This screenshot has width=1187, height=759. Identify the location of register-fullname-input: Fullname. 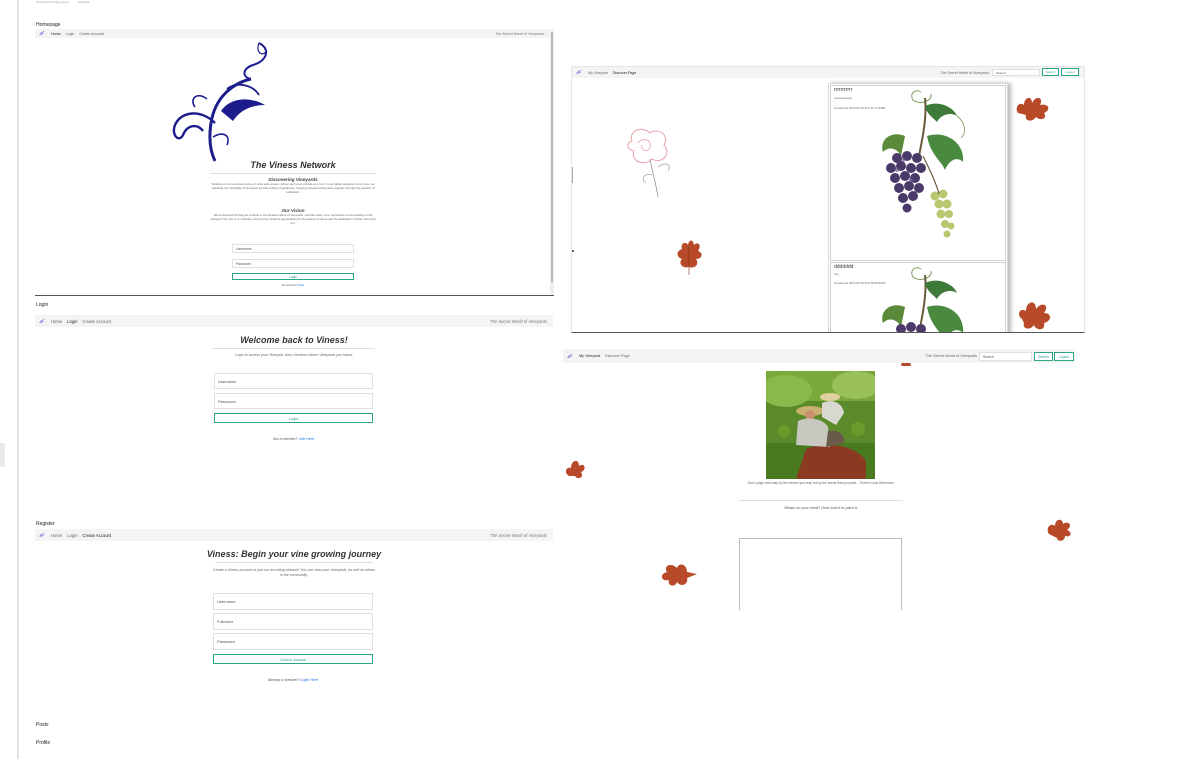
(293, 621).